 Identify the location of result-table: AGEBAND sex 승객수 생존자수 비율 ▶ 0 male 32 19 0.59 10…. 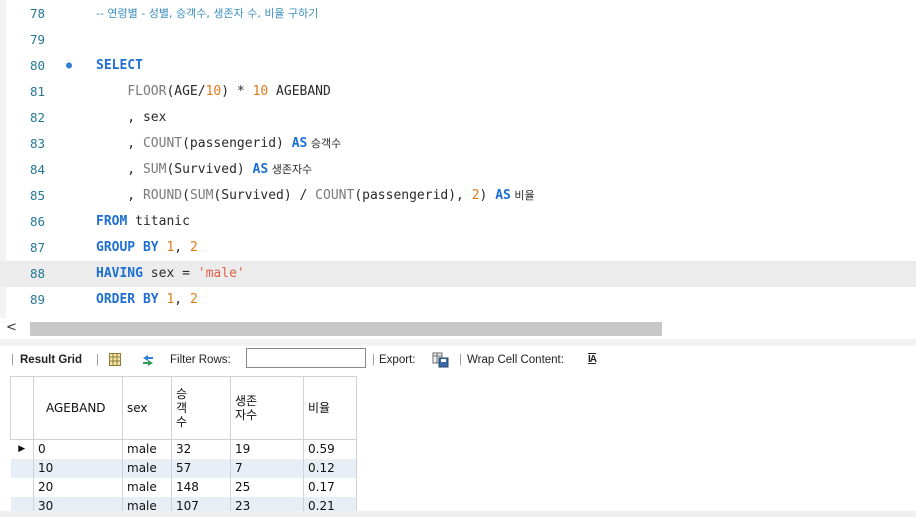
(183, 443).